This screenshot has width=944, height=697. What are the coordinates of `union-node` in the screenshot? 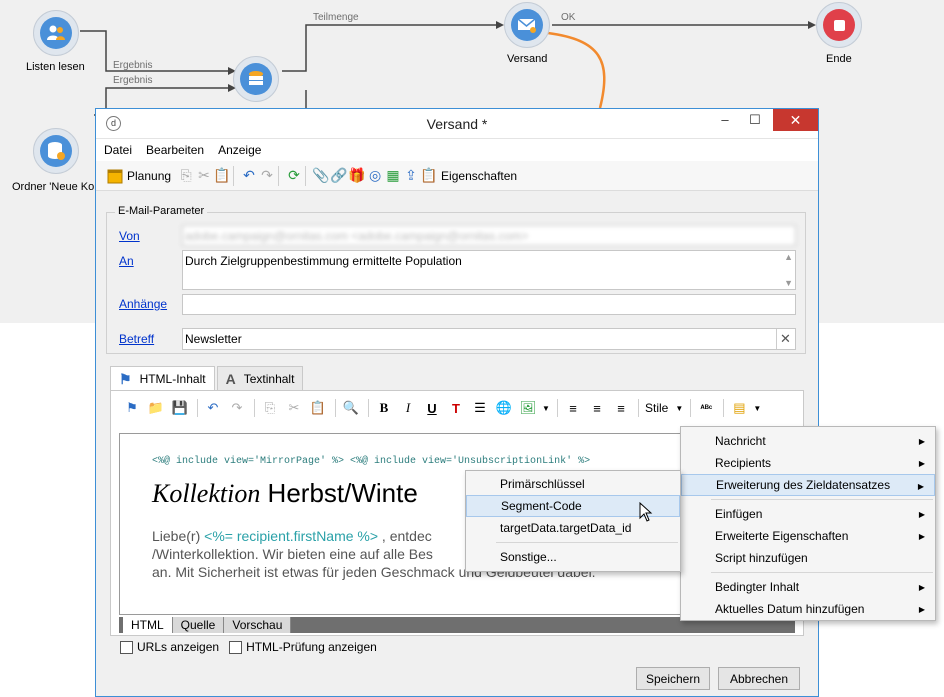 It's located at (256, 79).